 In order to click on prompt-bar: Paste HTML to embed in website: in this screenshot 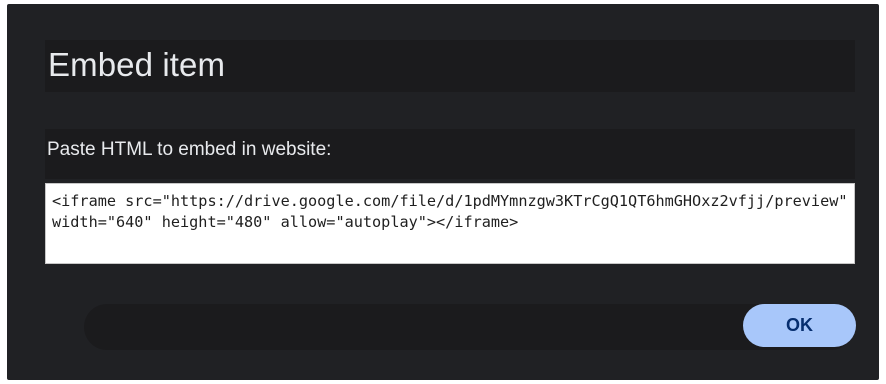, I will do `click(450, 154)`.